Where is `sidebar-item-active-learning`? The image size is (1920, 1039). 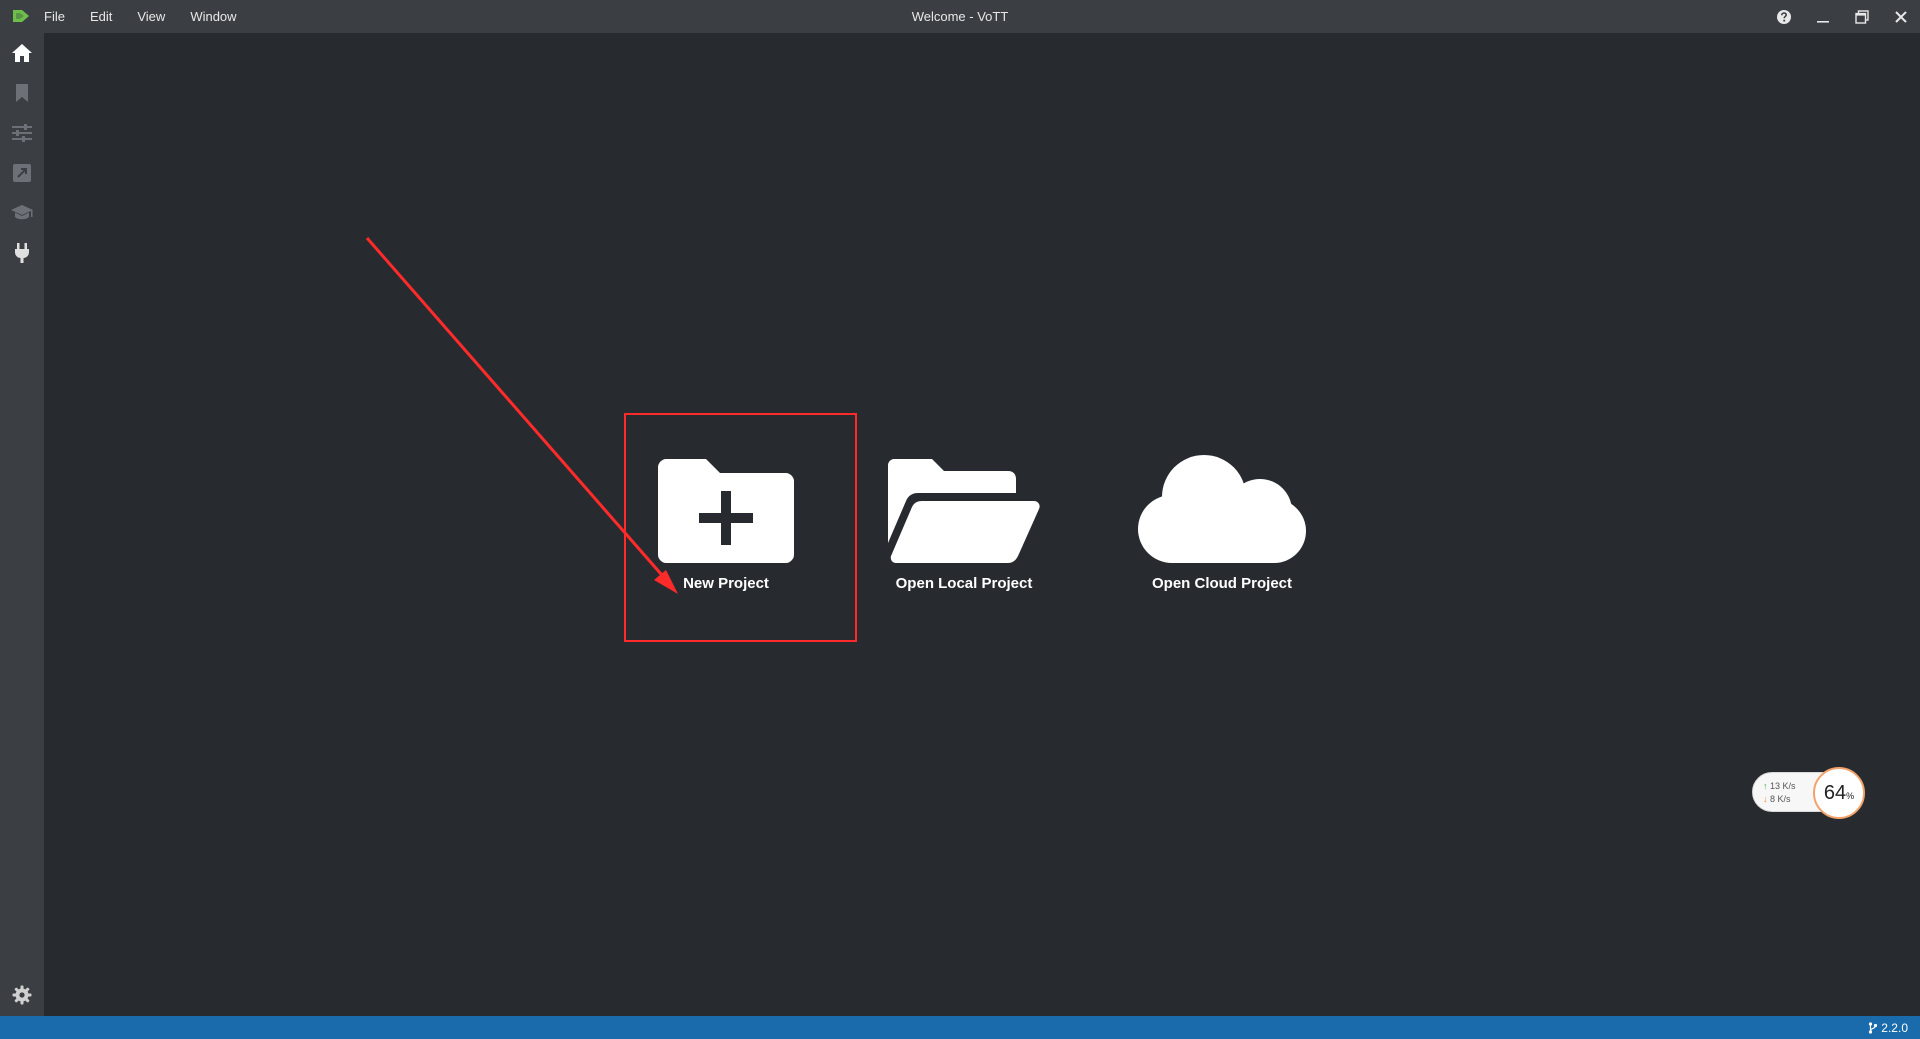
sidebar-item-active-learning is located at coordinates (22, 213).